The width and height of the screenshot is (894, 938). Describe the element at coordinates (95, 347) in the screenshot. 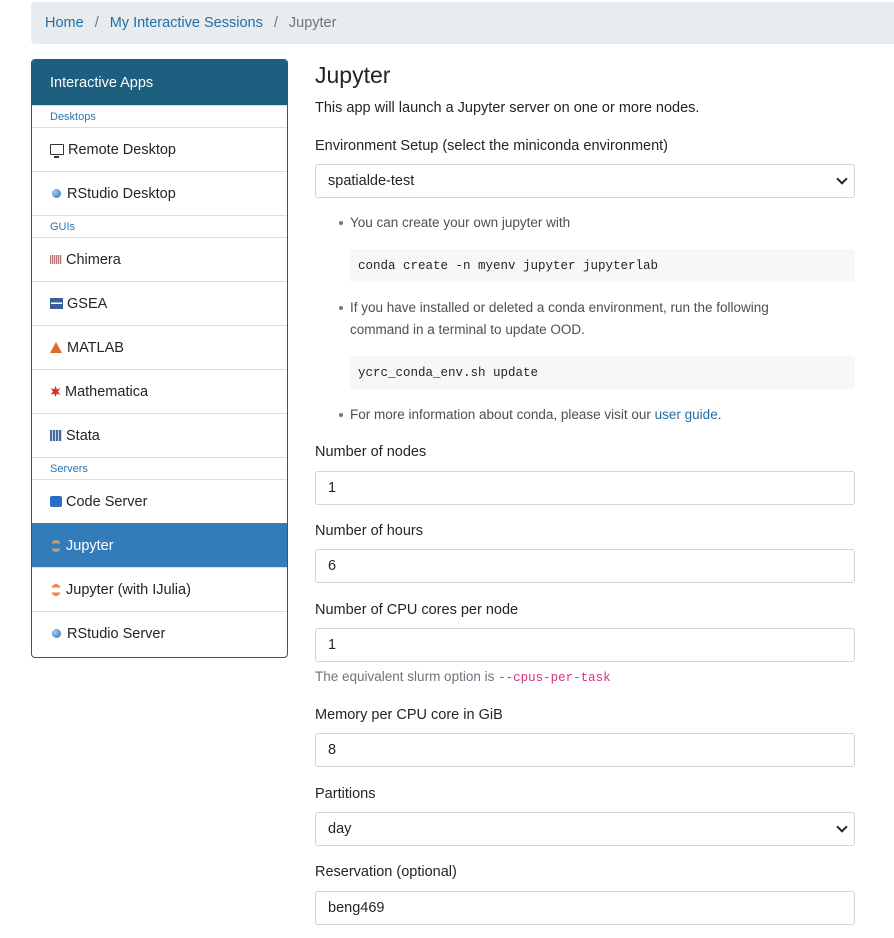

I see `sidebar-item-label: MATLAB` at that location.